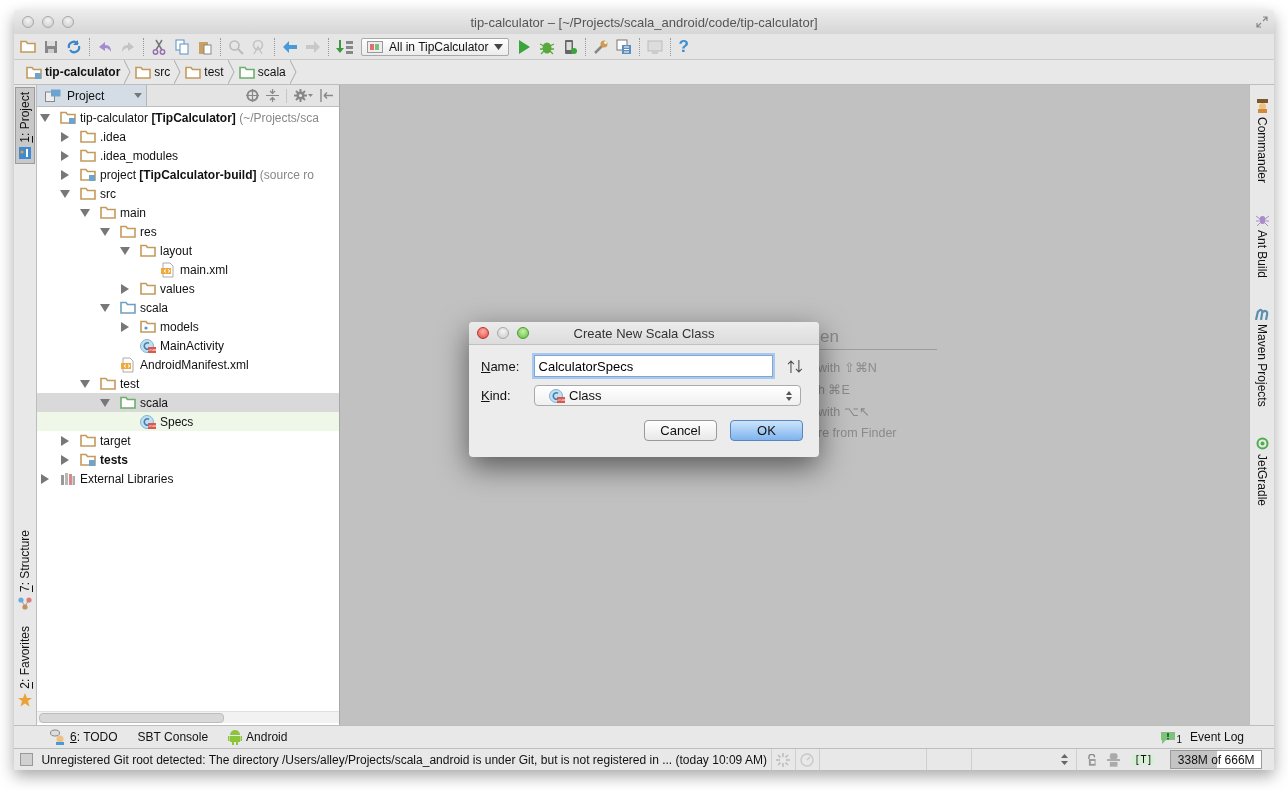 This screenshot has width=1288, height=790. Describe the element at coordinates (178, 72) in the screenshot. I see `breadcrumb-separator-icon` at that location.